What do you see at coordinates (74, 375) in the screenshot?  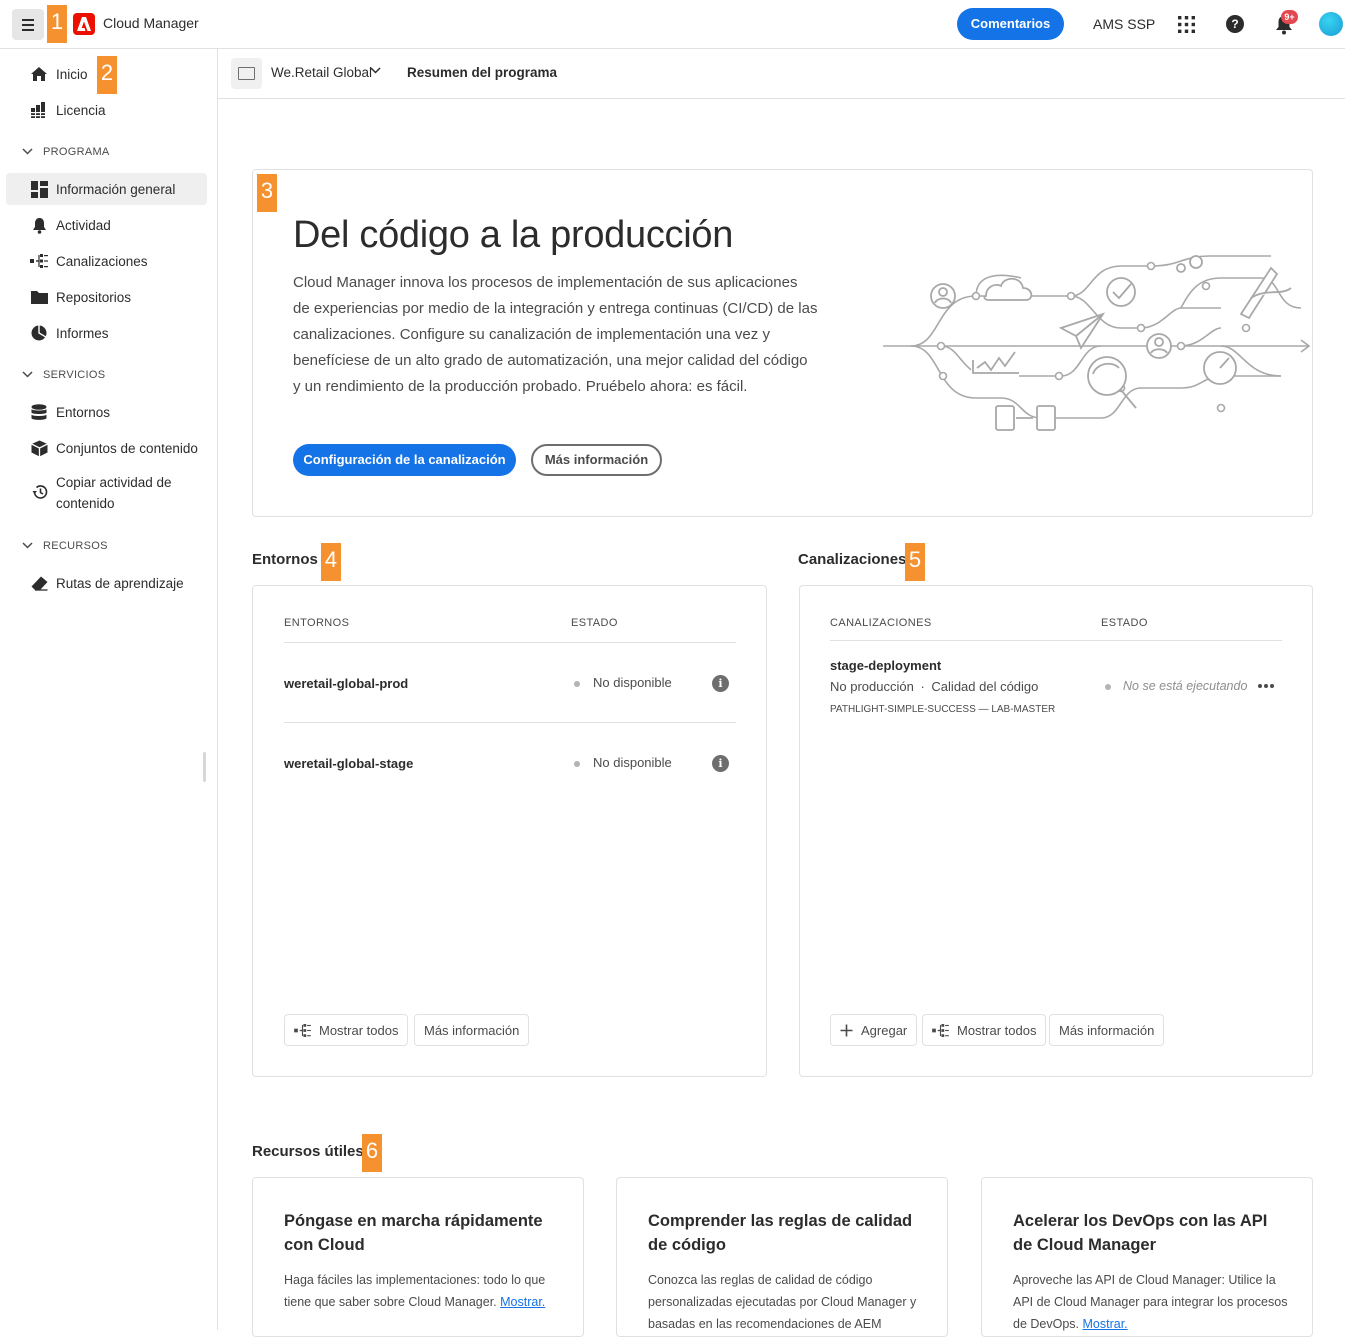 I see `section-title: SERVICIOS` at bounding box center [74, 375].